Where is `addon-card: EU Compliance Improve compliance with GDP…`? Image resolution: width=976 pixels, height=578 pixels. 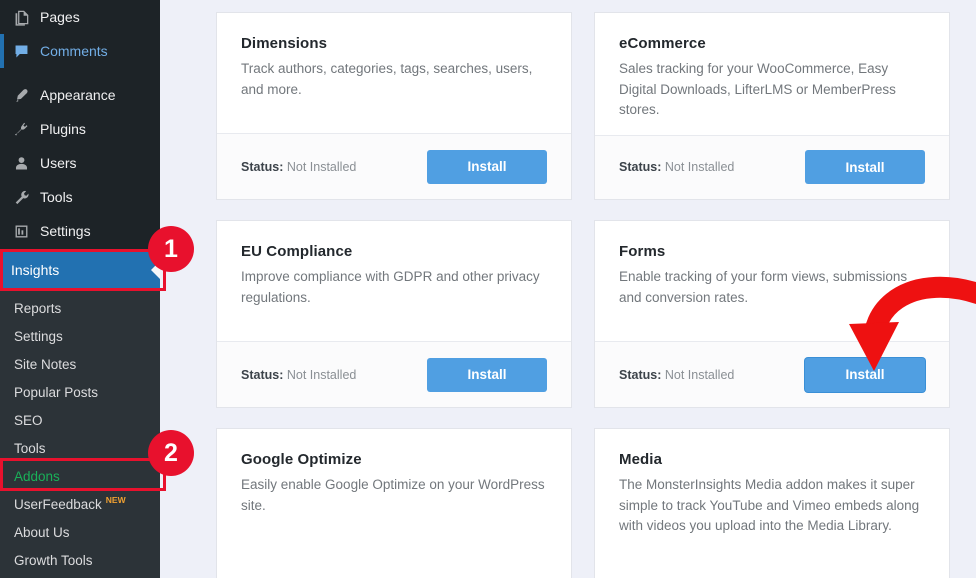
addon-card: EU Compliance Improve compliance with GDP… is located at coordinates (394, 314).